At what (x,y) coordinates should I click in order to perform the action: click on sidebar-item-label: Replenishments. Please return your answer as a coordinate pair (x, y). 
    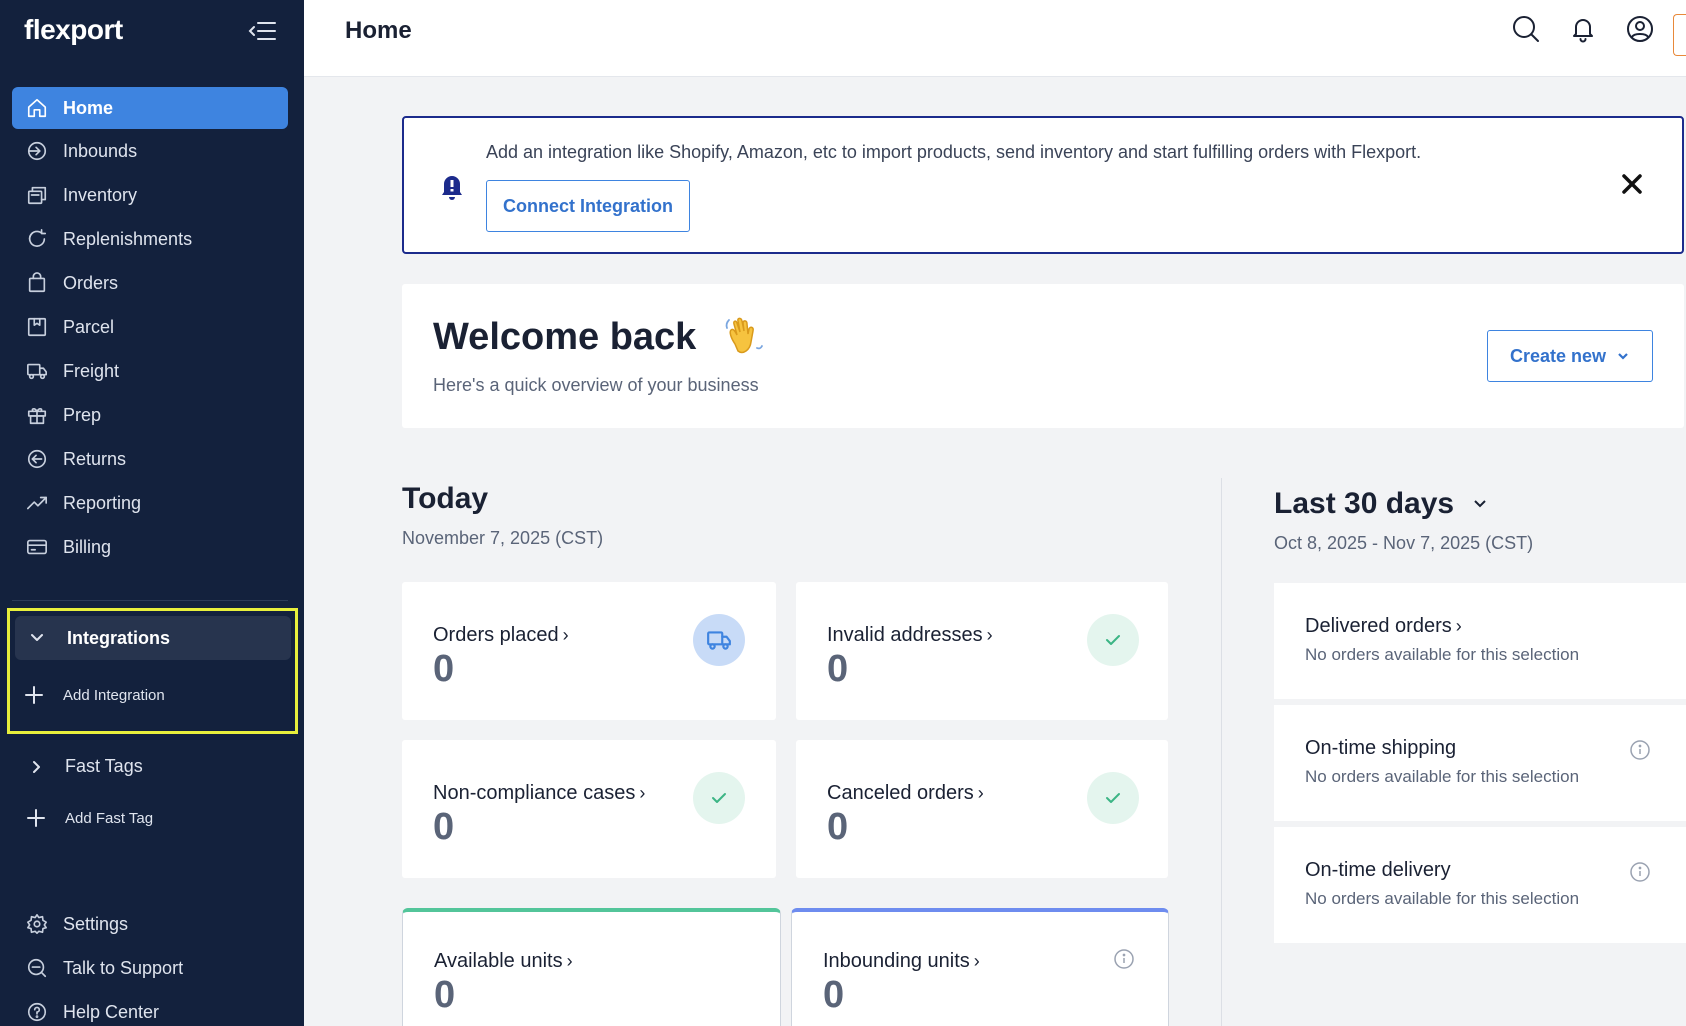
    Looking at the image, I should click on (128, 238).